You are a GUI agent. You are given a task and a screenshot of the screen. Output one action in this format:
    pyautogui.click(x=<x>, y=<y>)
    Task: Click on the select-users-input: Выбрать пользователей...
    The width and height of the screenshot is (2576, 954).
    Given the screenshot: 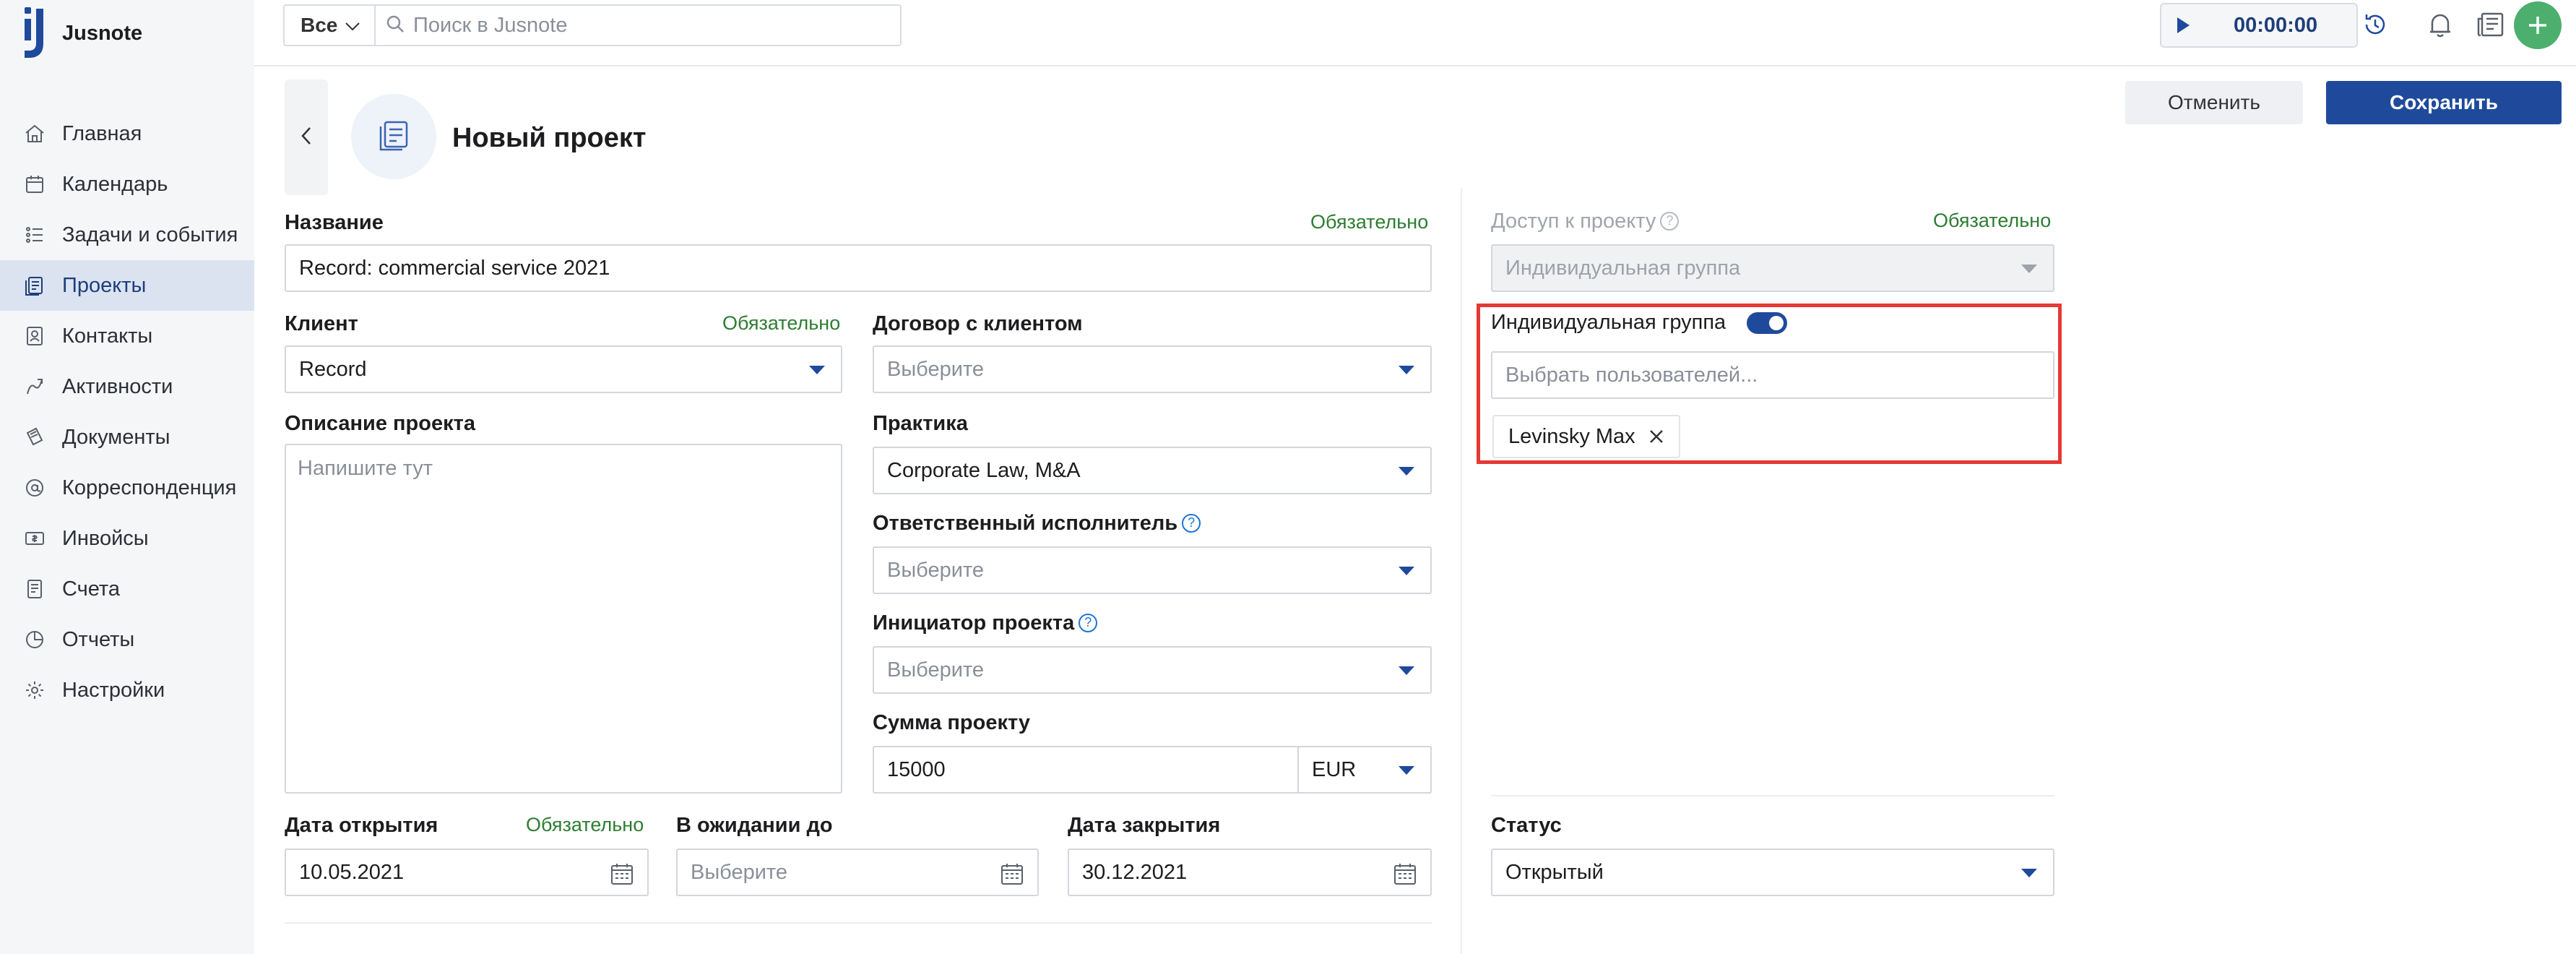 What is the action you would take?
    pyautogui.click(x=1773, y=375)
    